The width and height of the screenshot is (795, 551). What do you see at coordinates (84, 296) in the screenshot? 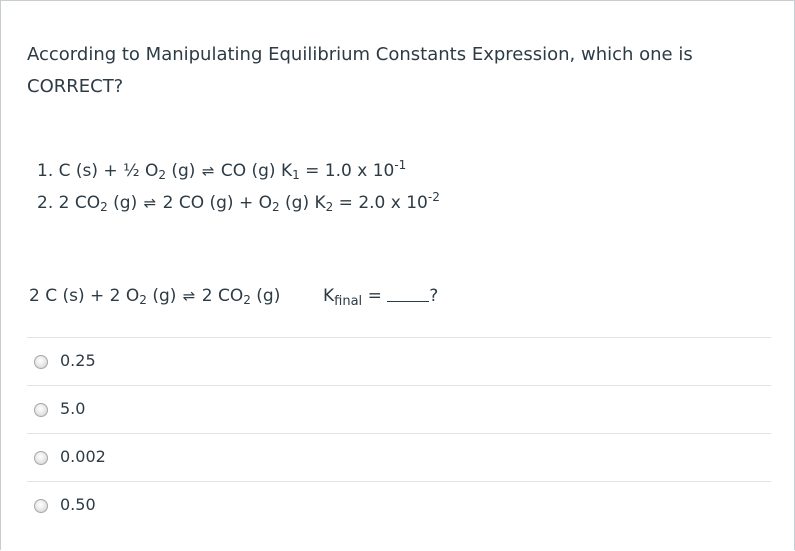
I see `target-reactants: 2 C (s) + 2 O` at bounding box center [84, 296].